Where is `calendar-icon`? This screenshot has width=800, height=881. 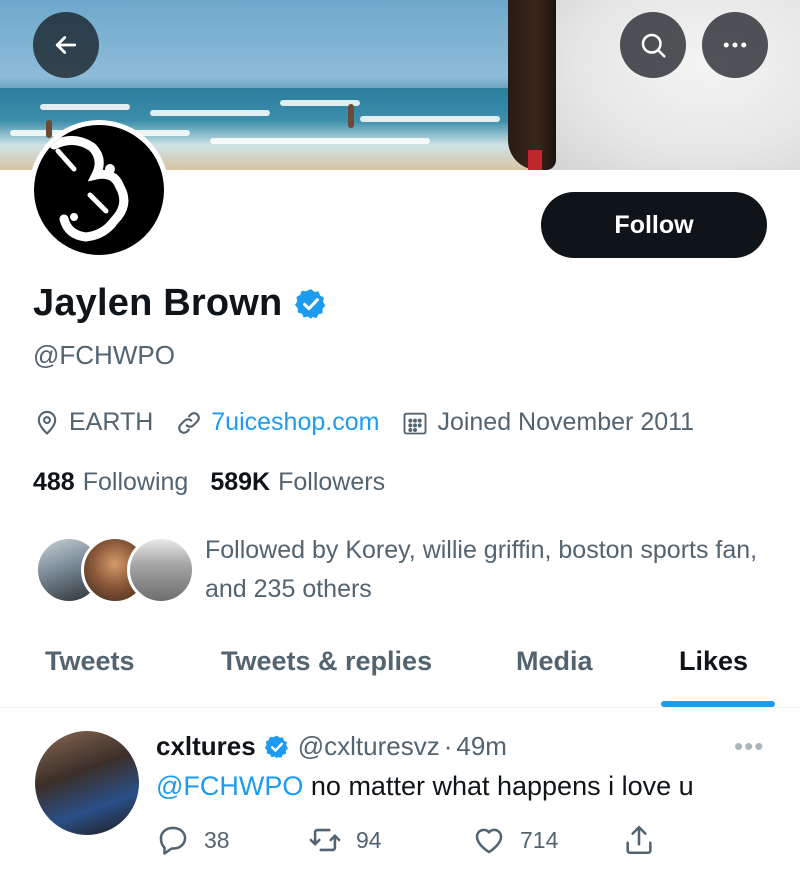
calendar-icon is located at coordinates (415, 423).